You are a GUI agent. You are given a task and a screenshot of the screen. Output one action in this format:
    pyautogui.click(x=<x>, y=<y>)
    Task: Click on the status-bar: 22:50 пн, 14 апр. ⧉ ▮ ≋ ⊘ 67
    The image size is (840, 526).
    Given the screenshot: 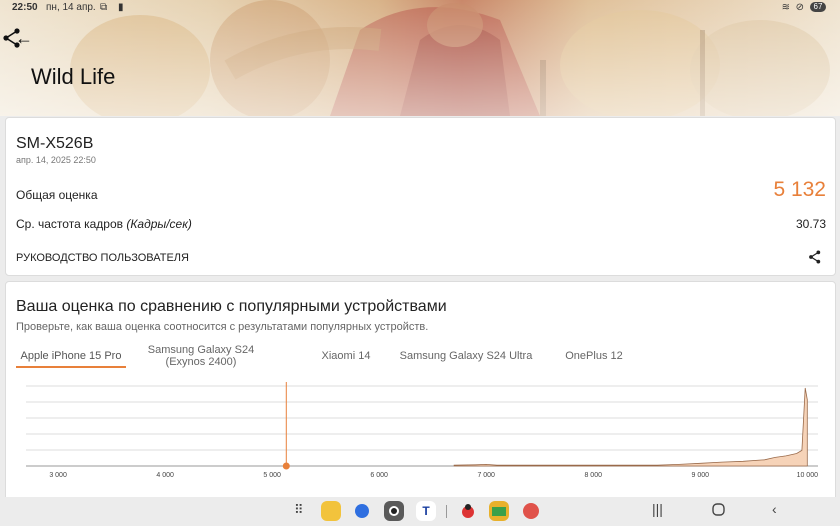 What is the action you would take?
    pyautogui.click(x=420, y=8)
    